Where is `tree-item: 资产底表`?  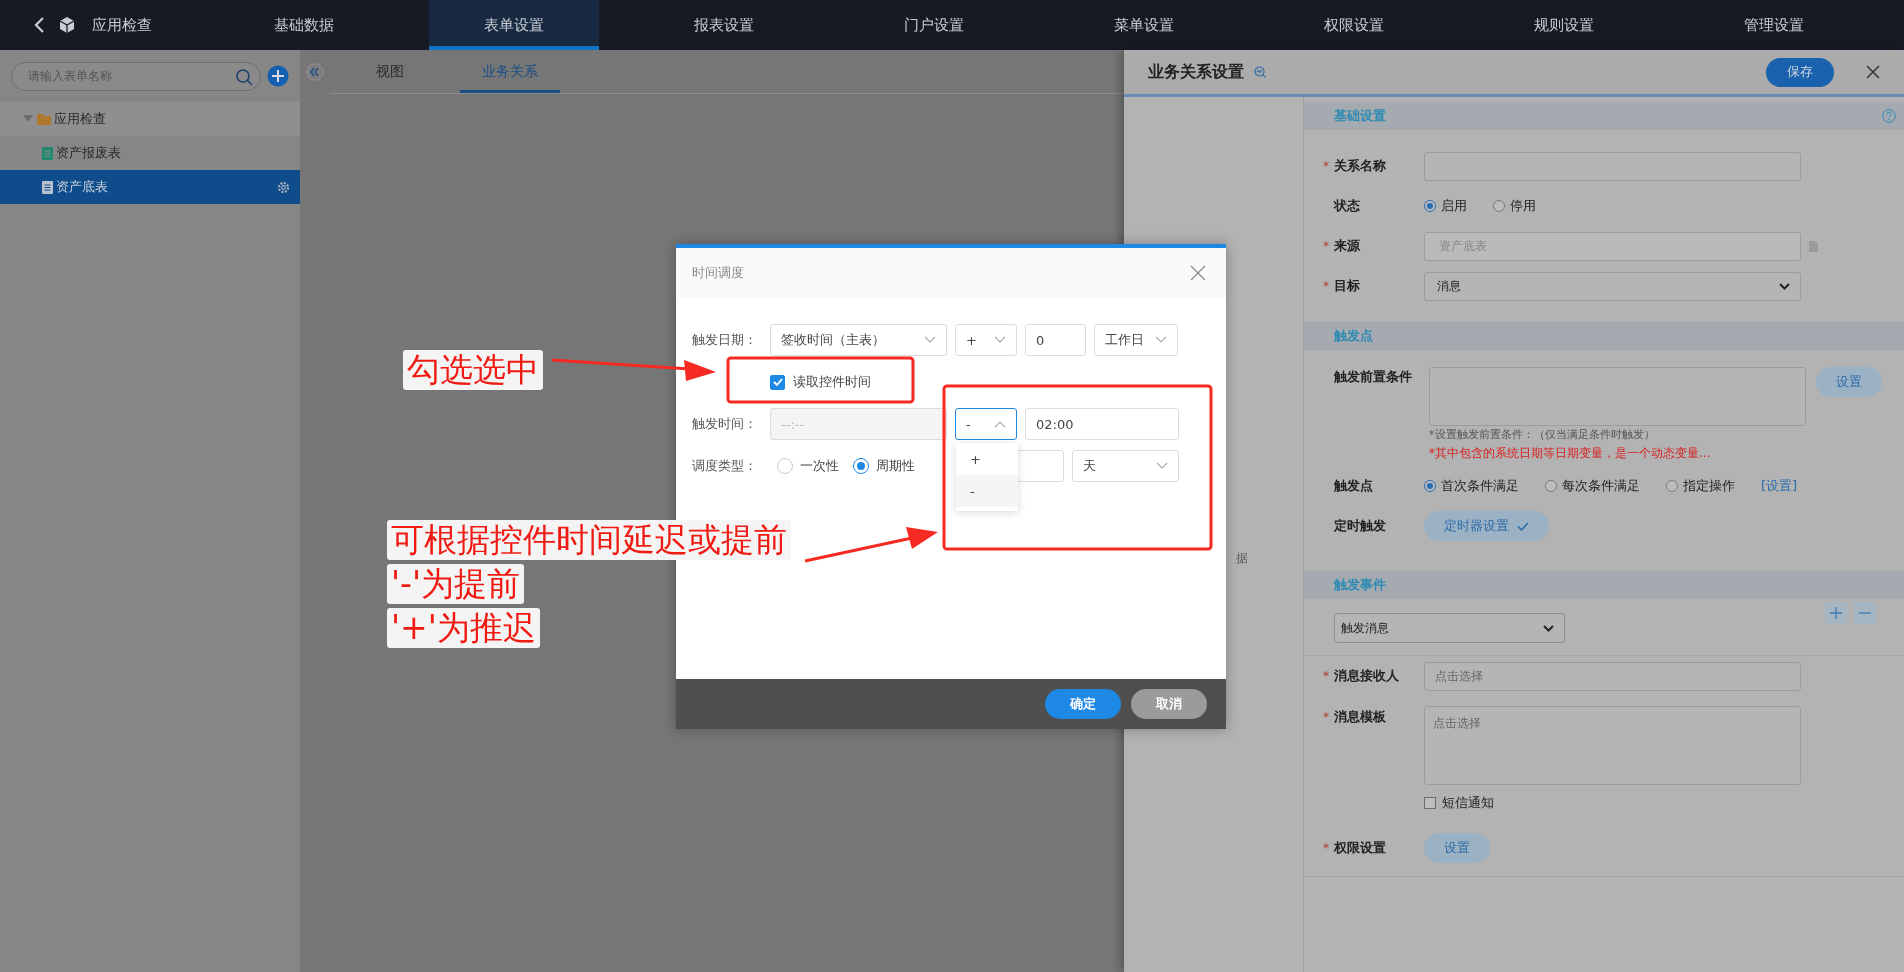 tree-item: 资产底表 is located at coordinates (150, 187).